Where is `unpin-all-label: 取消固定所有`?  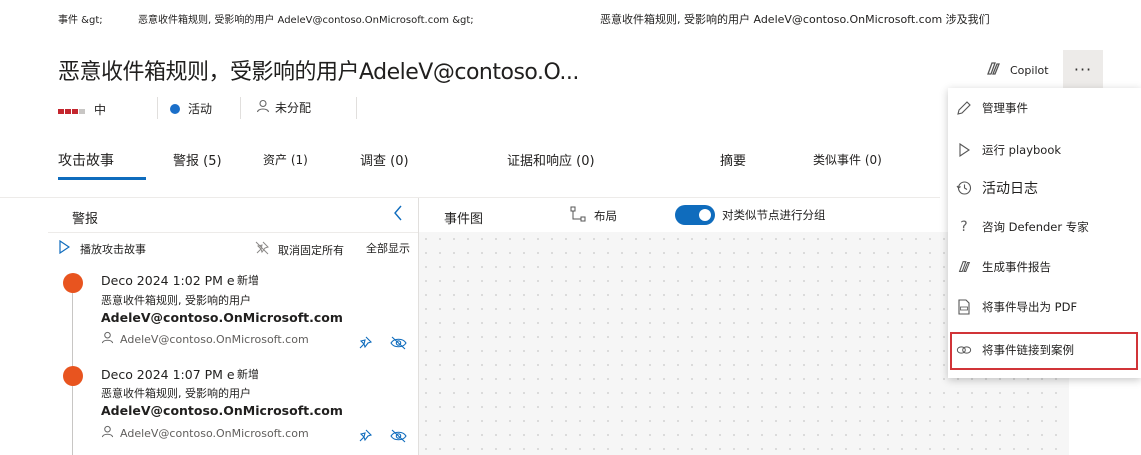 unpin-all-label: 取消固定所有 is located at coordinates (311, 250).